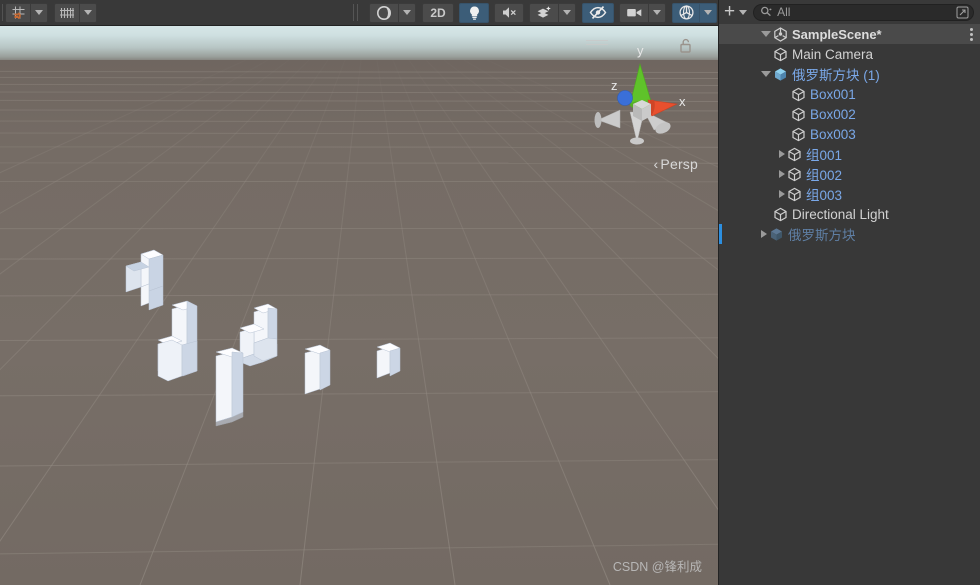  I want to click on grid-visibility-toggle, so click(67, 12).